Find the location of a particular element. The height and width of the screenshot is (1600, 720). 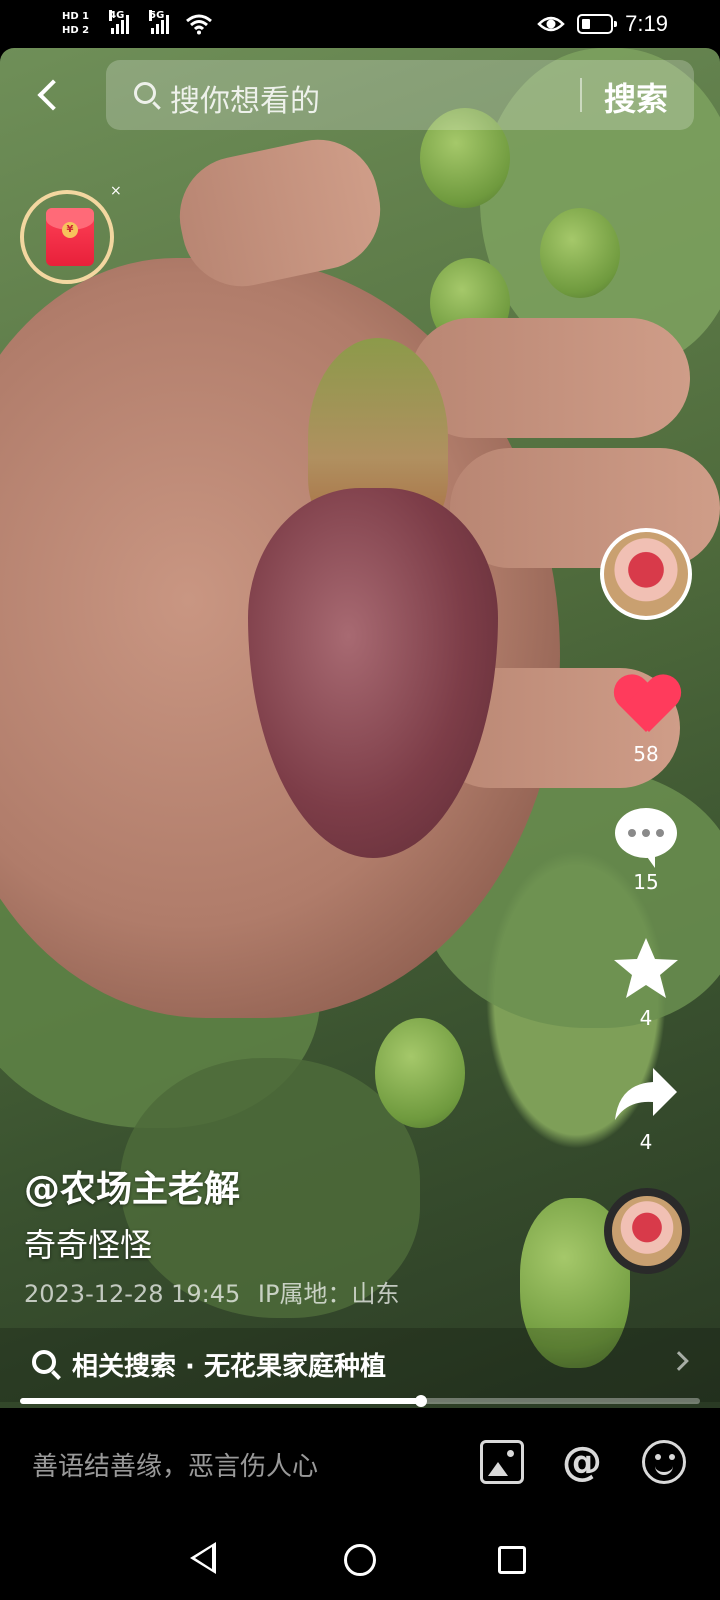

video-progress-bar is located at coordinates (360, 1401).